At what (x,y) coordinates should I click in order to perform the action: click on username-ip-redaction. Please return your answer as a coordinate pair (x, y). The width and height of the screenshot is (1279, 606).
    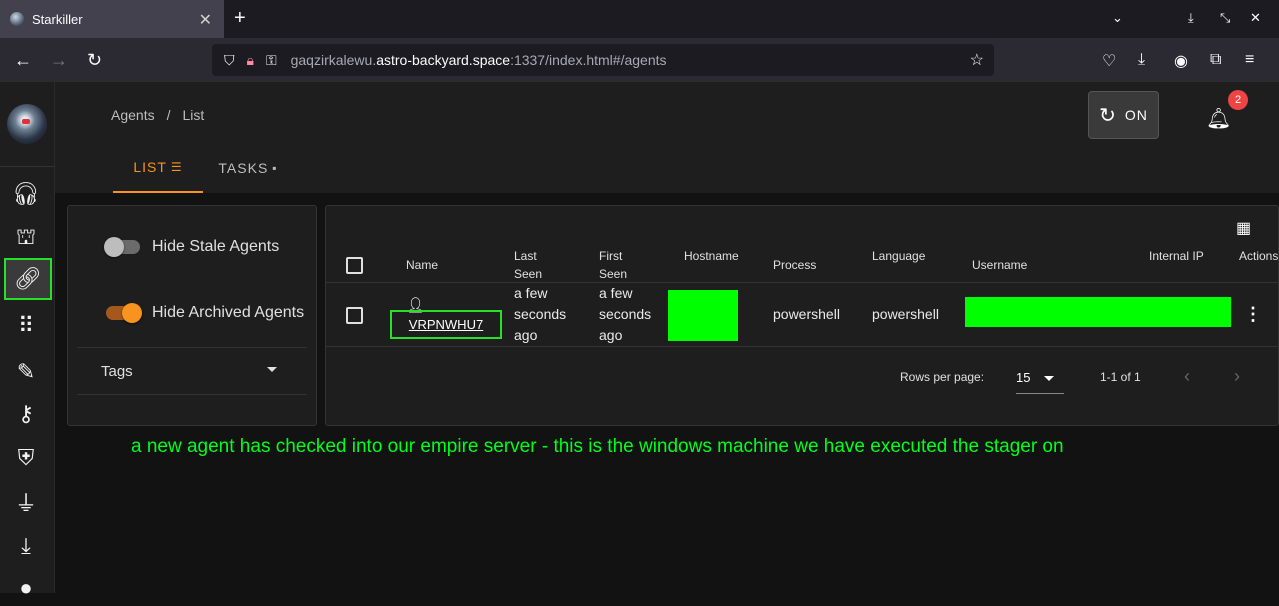
    Looking at the image, I should click on (1098, 312).